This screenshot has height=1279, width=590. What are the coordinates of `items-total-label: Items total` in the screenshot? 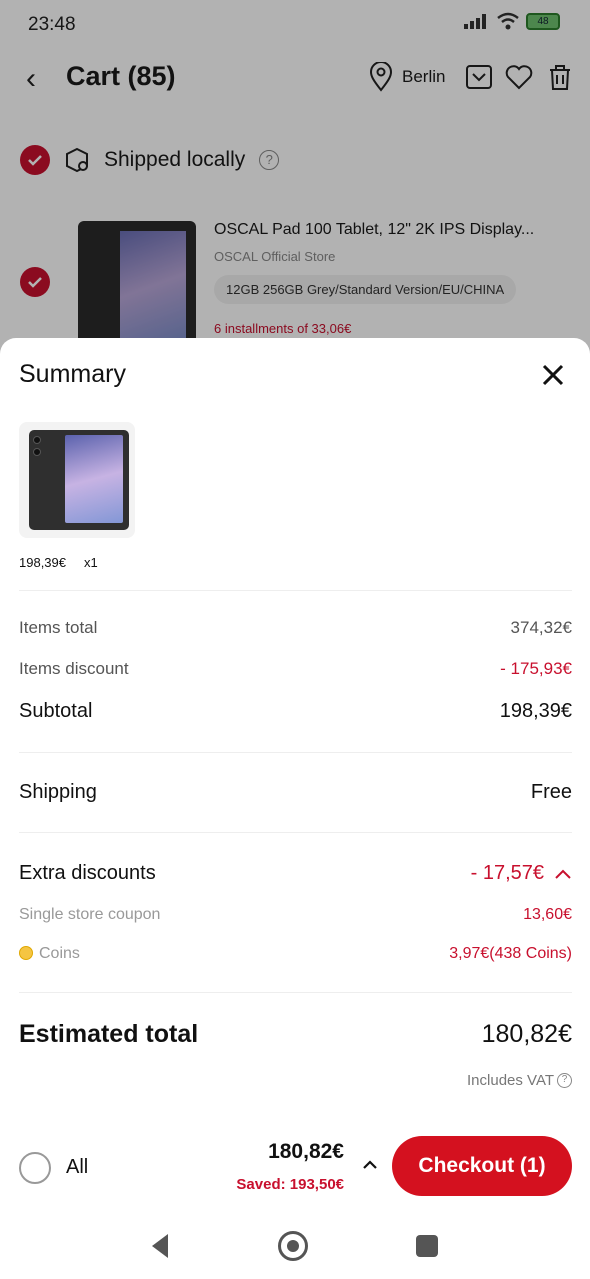 It's located at (58, 627).